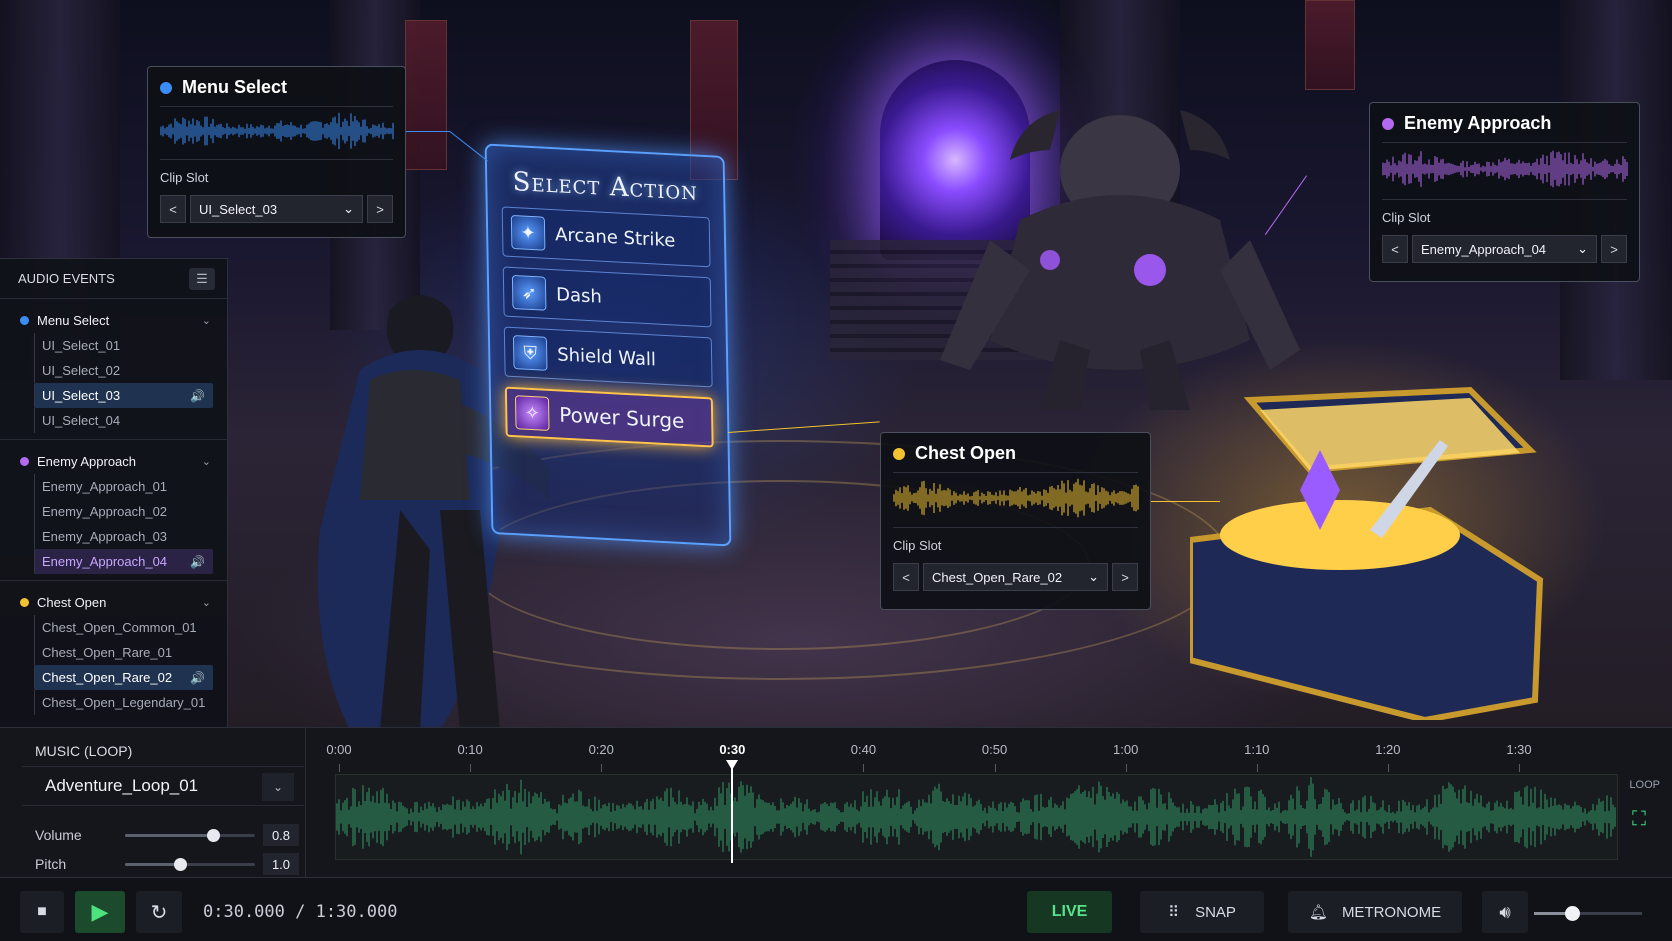 The height and width of the screenshot is (941, 1672). What do you see at coordinates (1202, 912) in the screenshot?
I see `snap-button: ⠿ SNAP` at bounding box center [1202, 912].